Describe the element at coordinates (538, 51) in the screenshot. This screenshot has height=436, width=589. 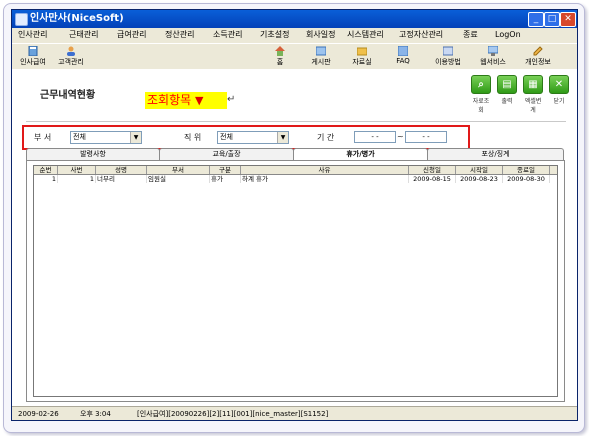
I see `pencil-icon` at that location.